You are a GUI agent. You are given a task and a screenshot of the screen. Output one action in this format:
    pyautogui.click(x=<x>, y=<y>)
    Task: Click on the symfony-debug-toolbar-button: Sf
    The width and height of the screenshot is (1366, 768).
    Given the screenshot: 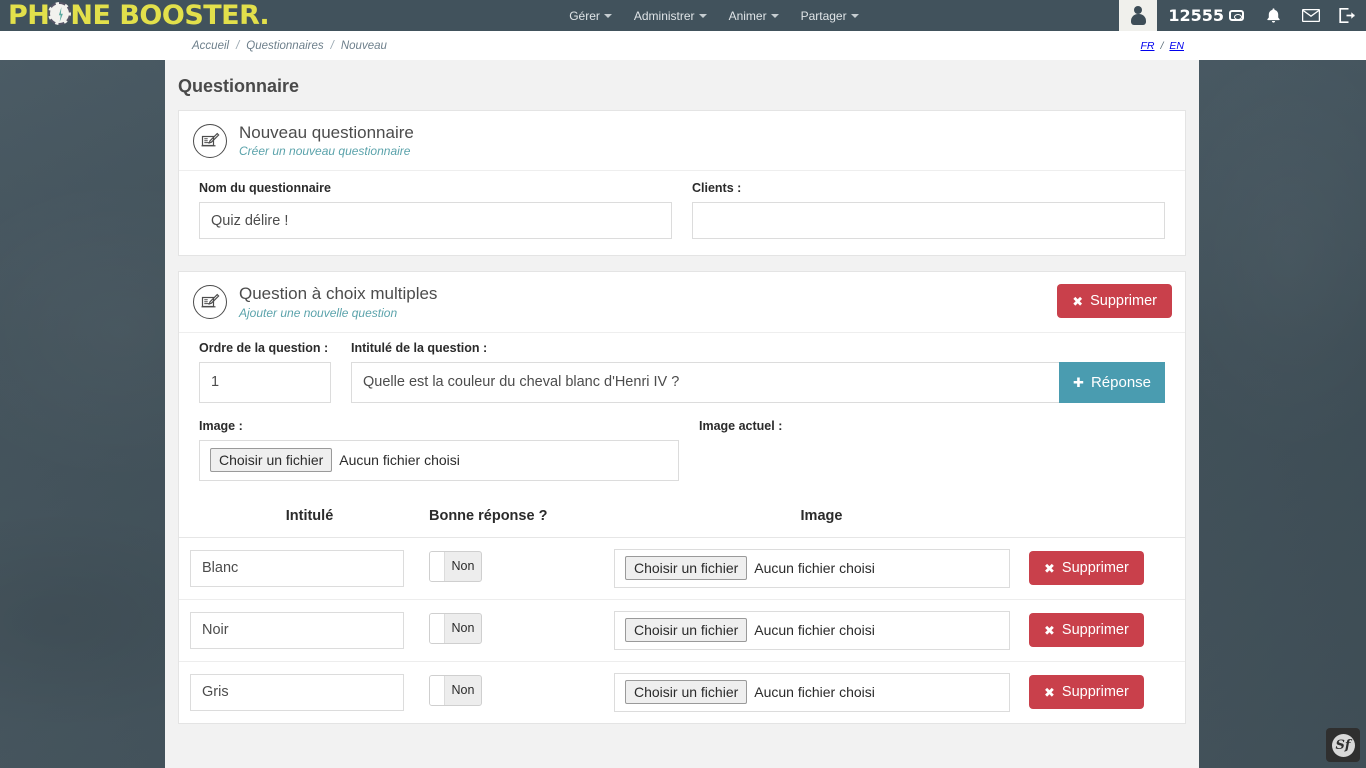 What is the action you would take?
    pyautogui.click(x=1343, y=745)
    